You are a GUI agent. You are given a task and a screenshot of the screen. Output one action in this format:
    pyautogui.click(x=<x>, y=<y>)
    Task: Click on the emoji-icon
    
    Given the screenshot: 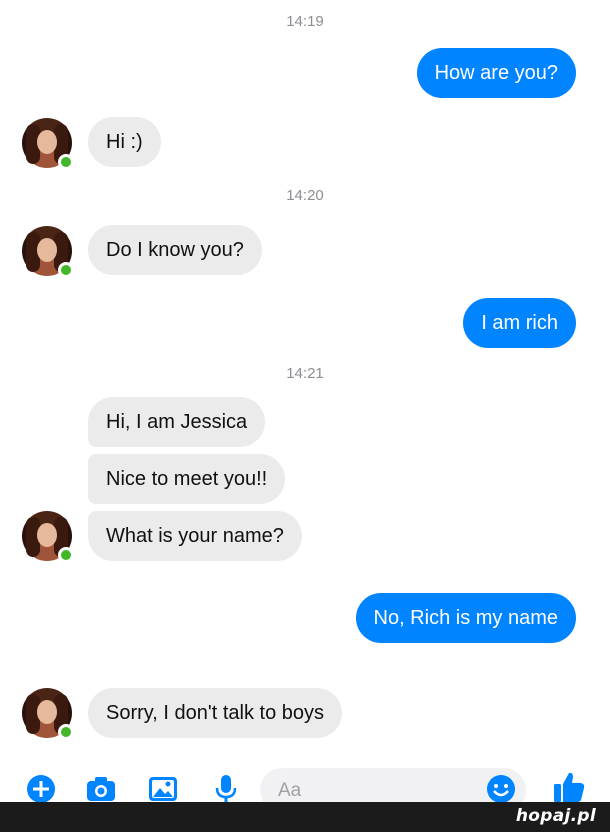 What is the action you would take?
    pyautogui.click(x=501, y=789)
    